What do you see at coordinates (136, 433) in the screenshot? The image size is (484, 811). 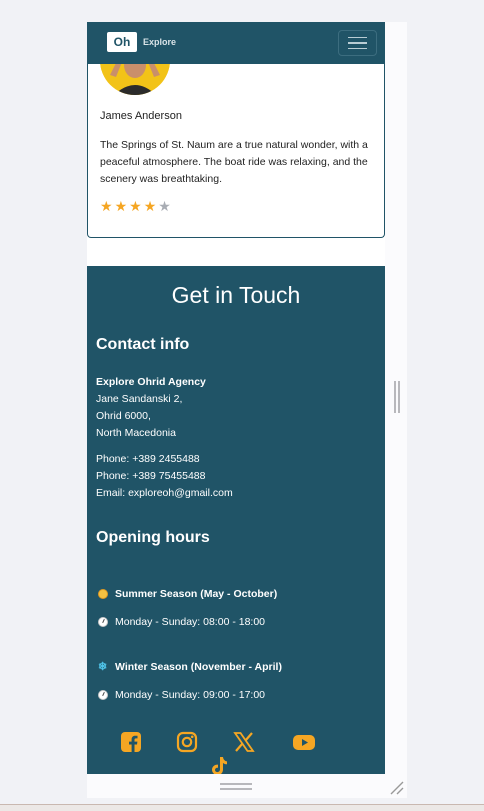 I see `address-line: North Macedonia` at bounding box center [136, 433].